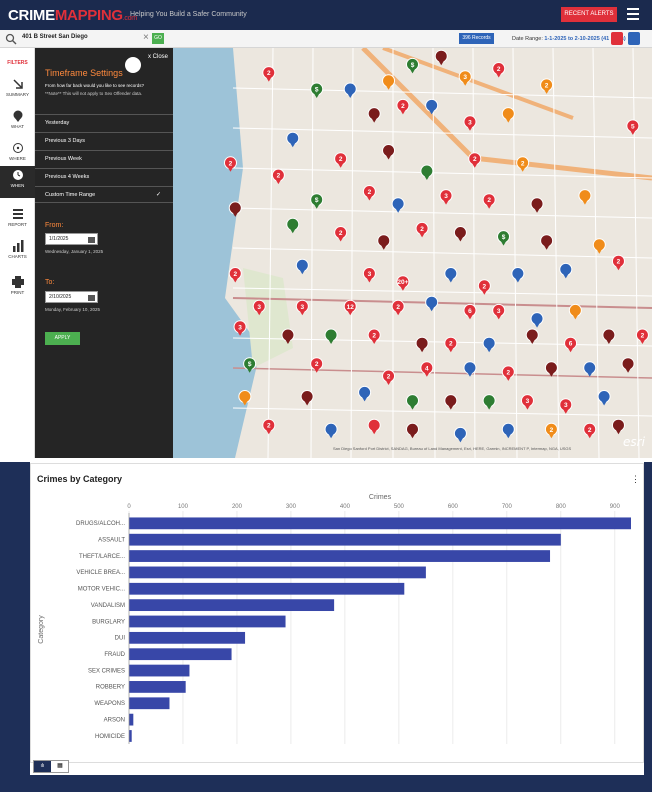  Describe the element at coordinates (15, 627) in the screenshot. I see `frame-left` at that location.